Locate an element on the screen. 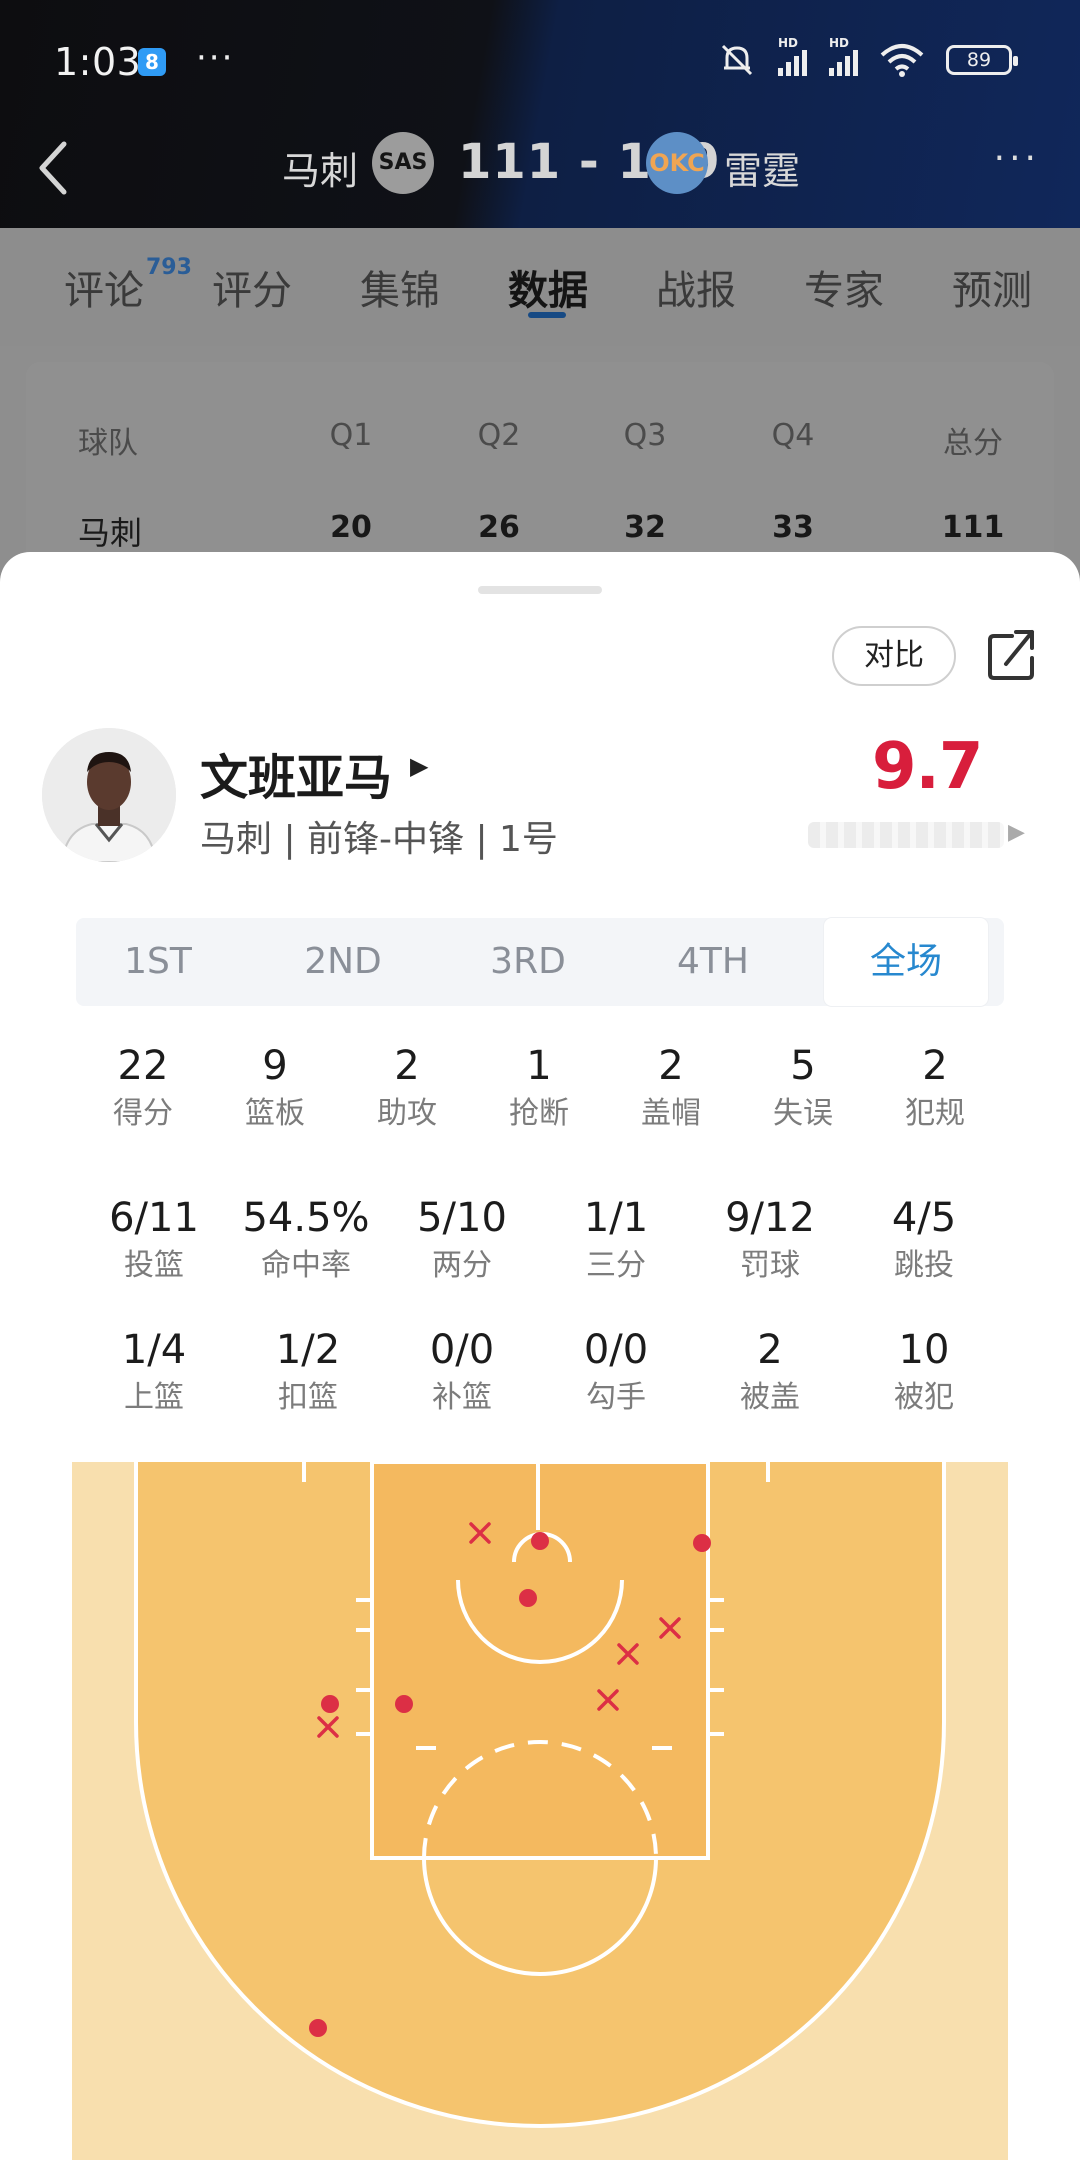 The image size is (1080, 2160). tab-report: 战报 is located at coordinates (696, 287).